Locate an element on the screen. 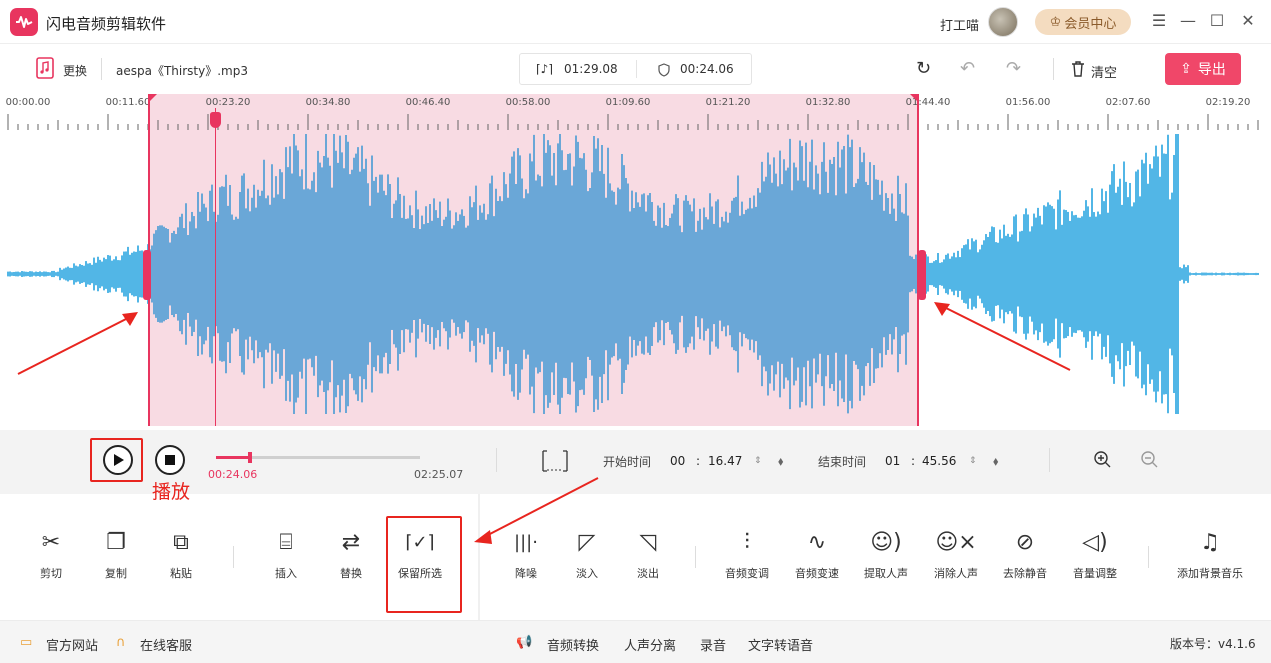 The image size is (1271, 663). ruler-label: 00:11.60 is located at coordinates (128, 102).